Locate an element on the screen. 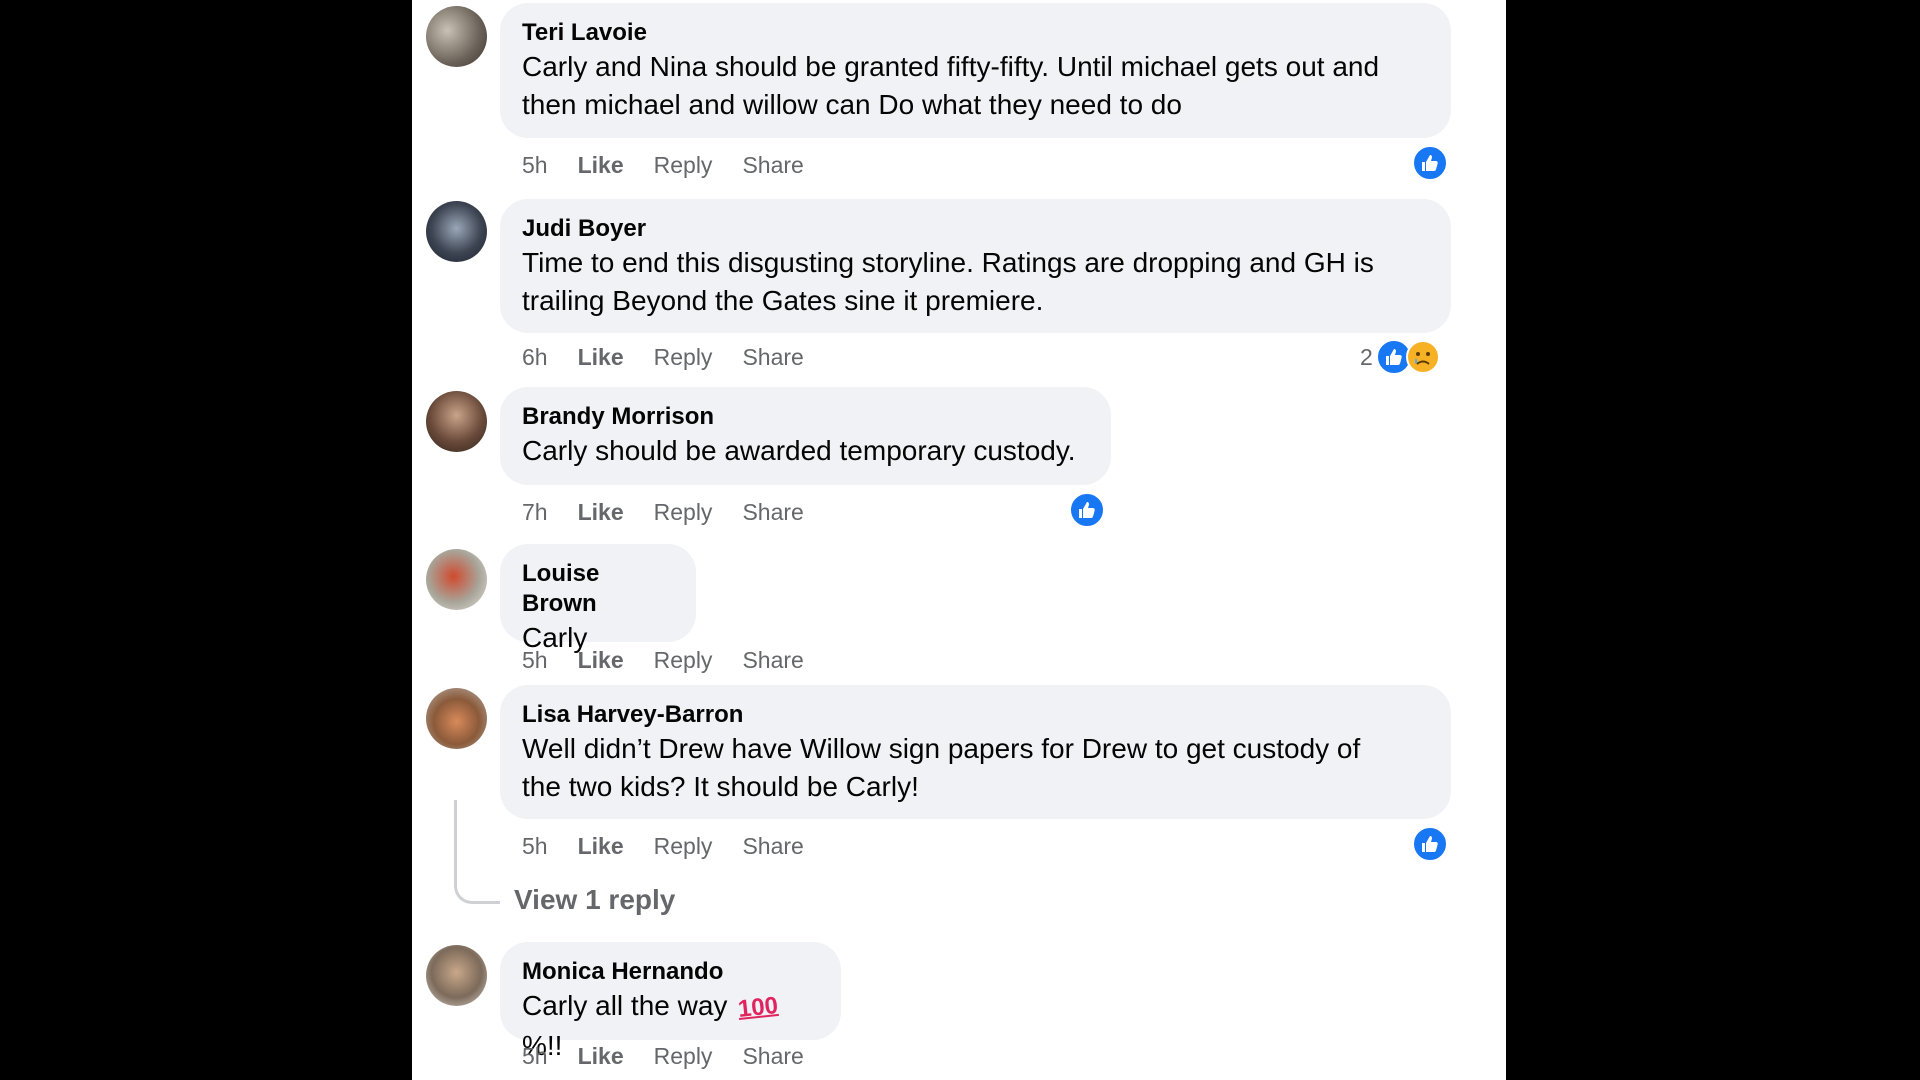  comment-actions: 7h Like Reply Share is located at coordinates (678, 512).